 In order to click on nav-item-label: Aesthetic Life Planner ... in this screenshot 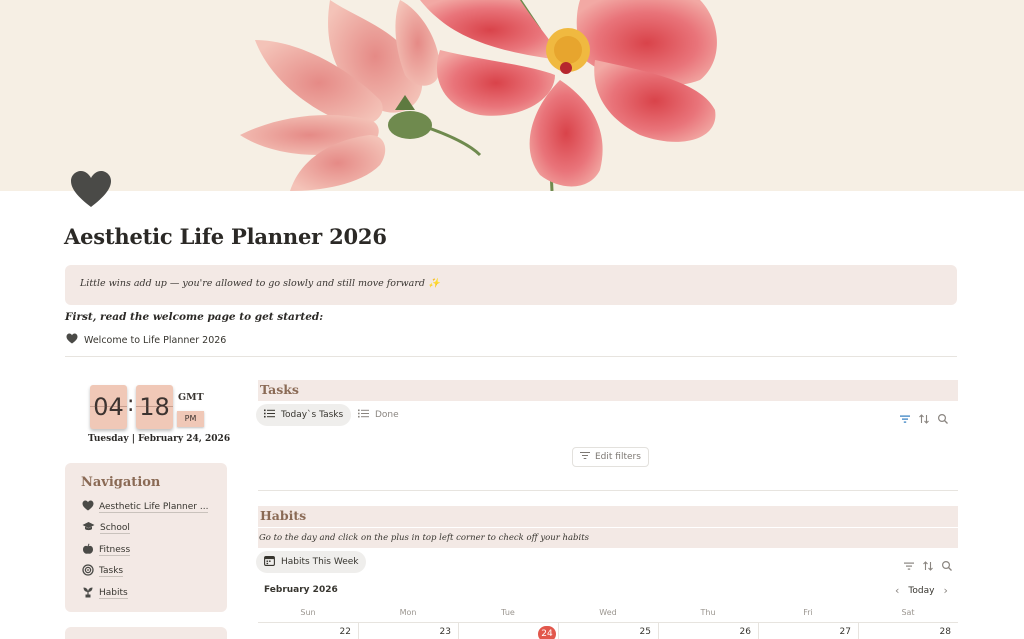, I will do `click(154, 507)`.